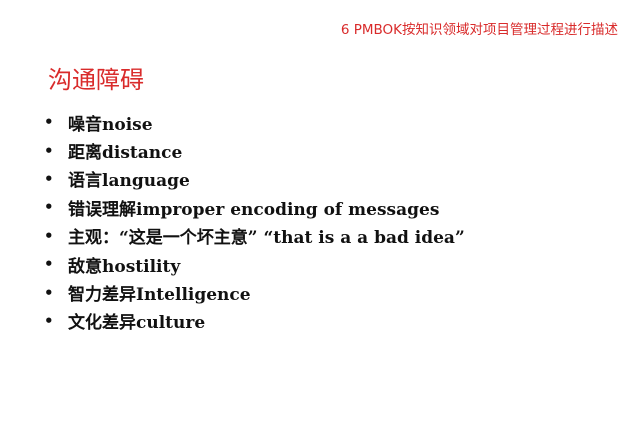 The width and height of the screenshot is (640, 443). I want to click on bullet-text: 噪音noise, so click(110, 124).